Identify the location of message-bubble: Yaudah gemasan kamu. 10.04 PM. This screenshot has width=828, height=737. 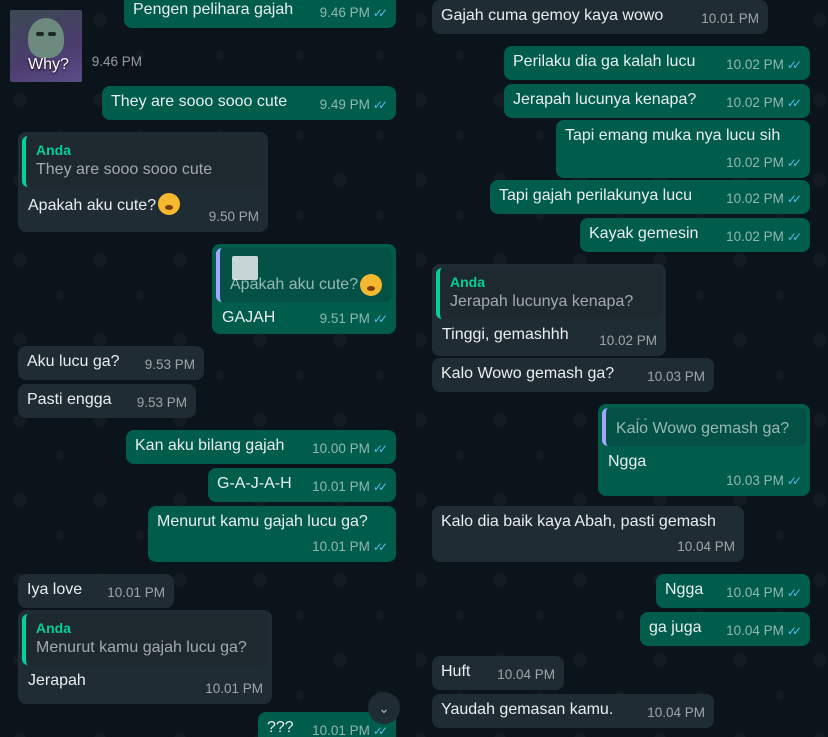
(573, 711).